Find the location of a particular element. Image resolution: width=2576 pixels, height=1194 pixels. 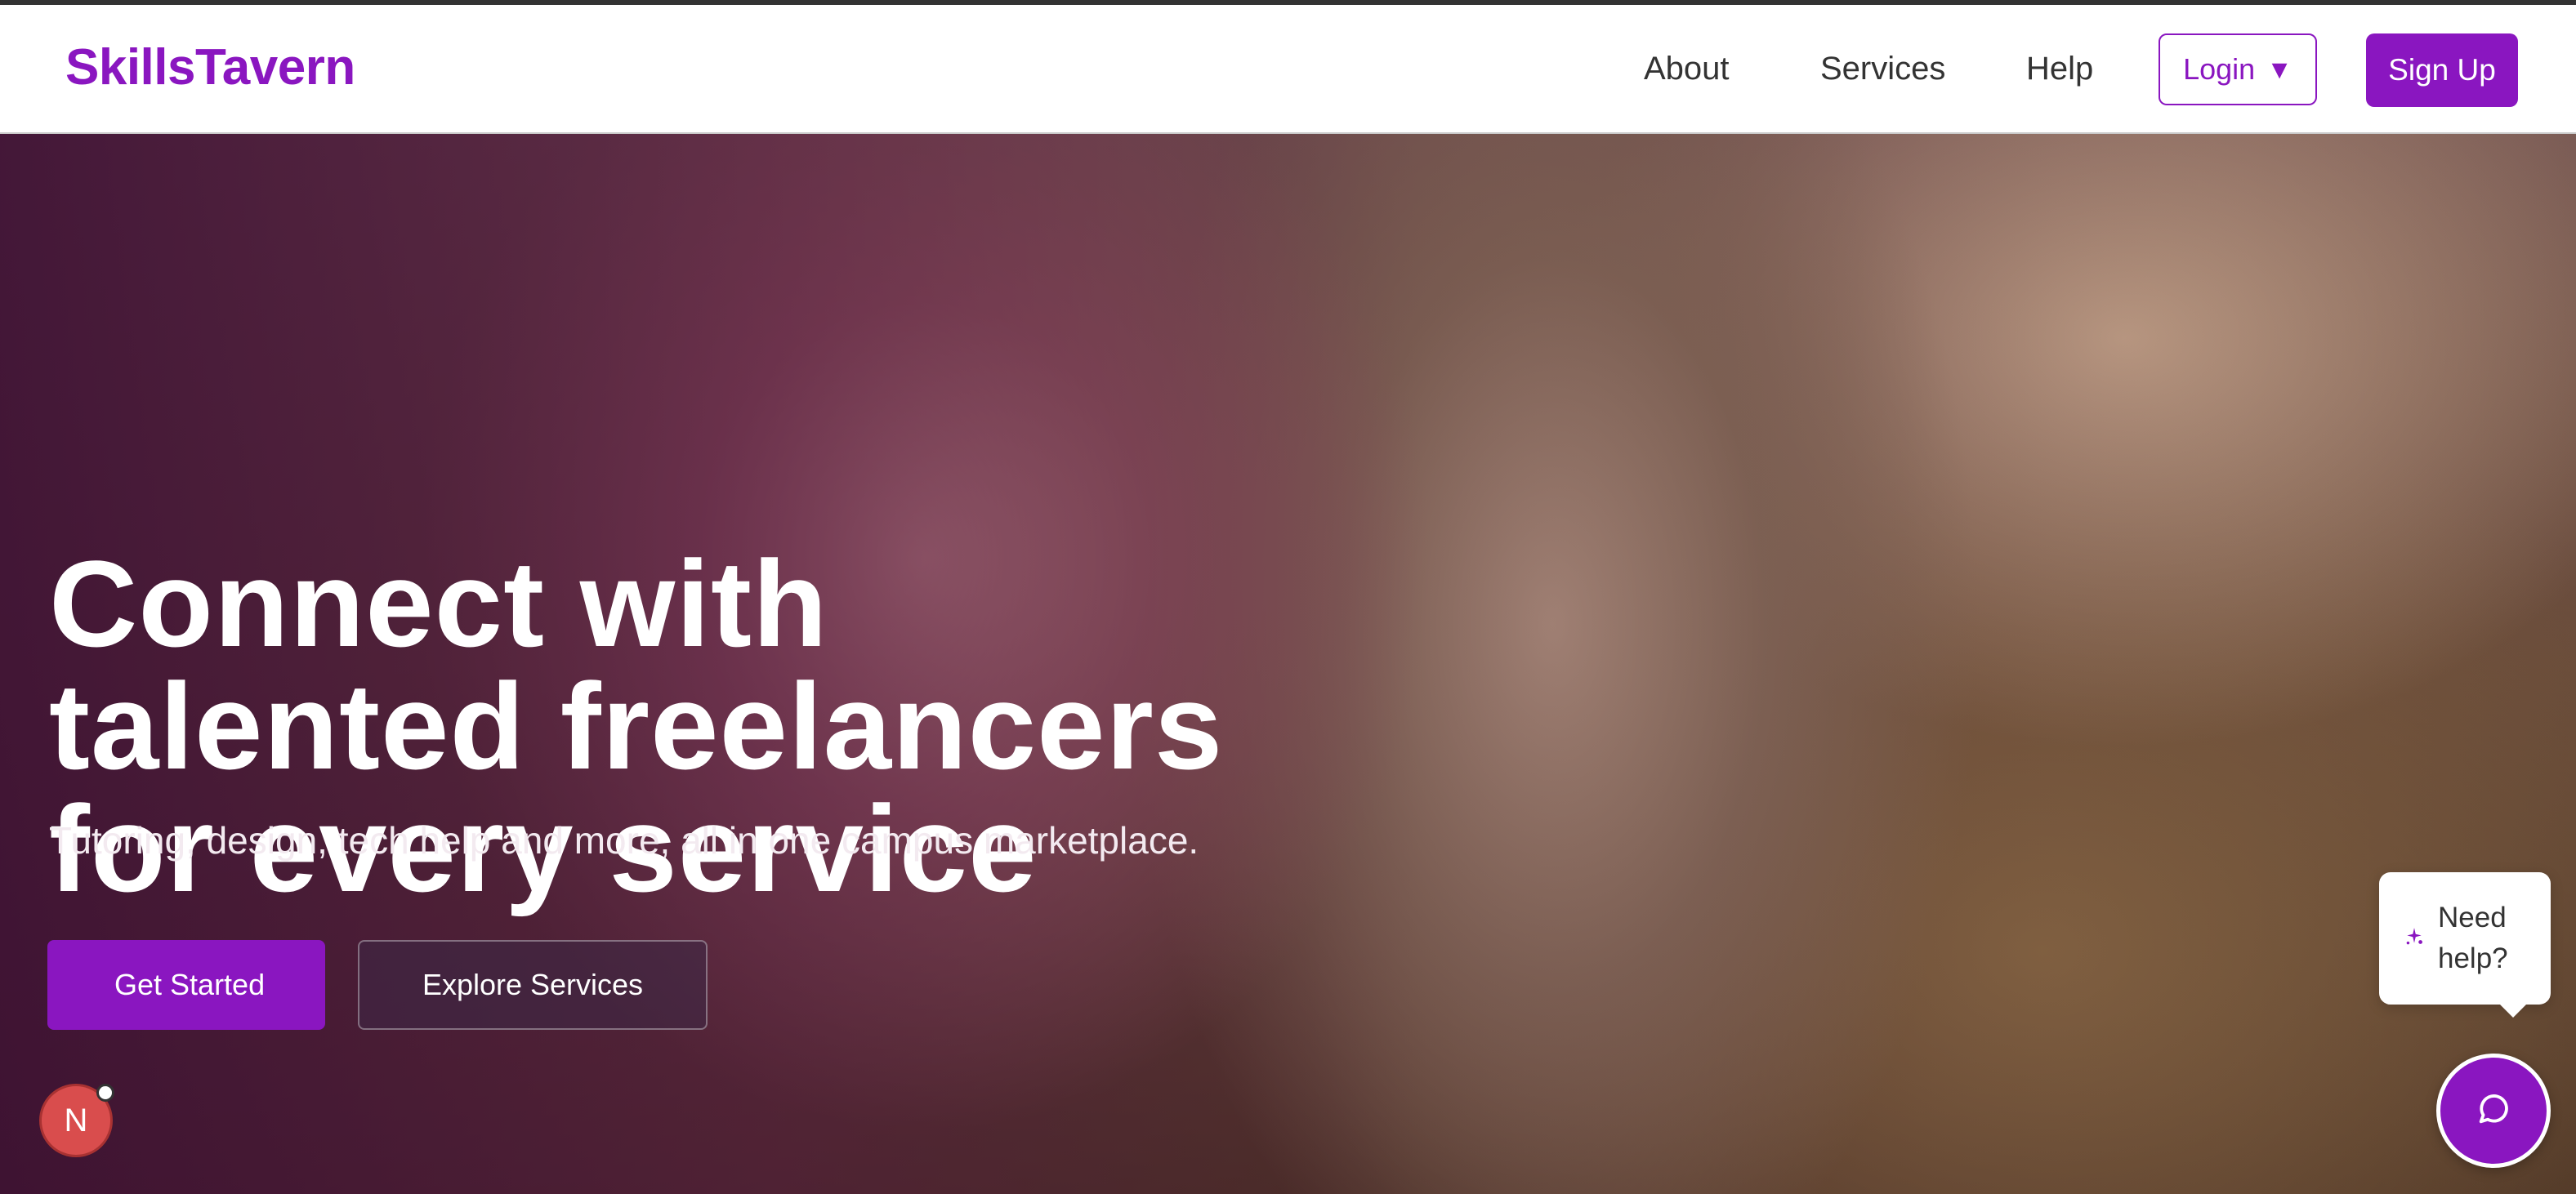

nav-link-help: Help is located at coordinates (2059, 68).